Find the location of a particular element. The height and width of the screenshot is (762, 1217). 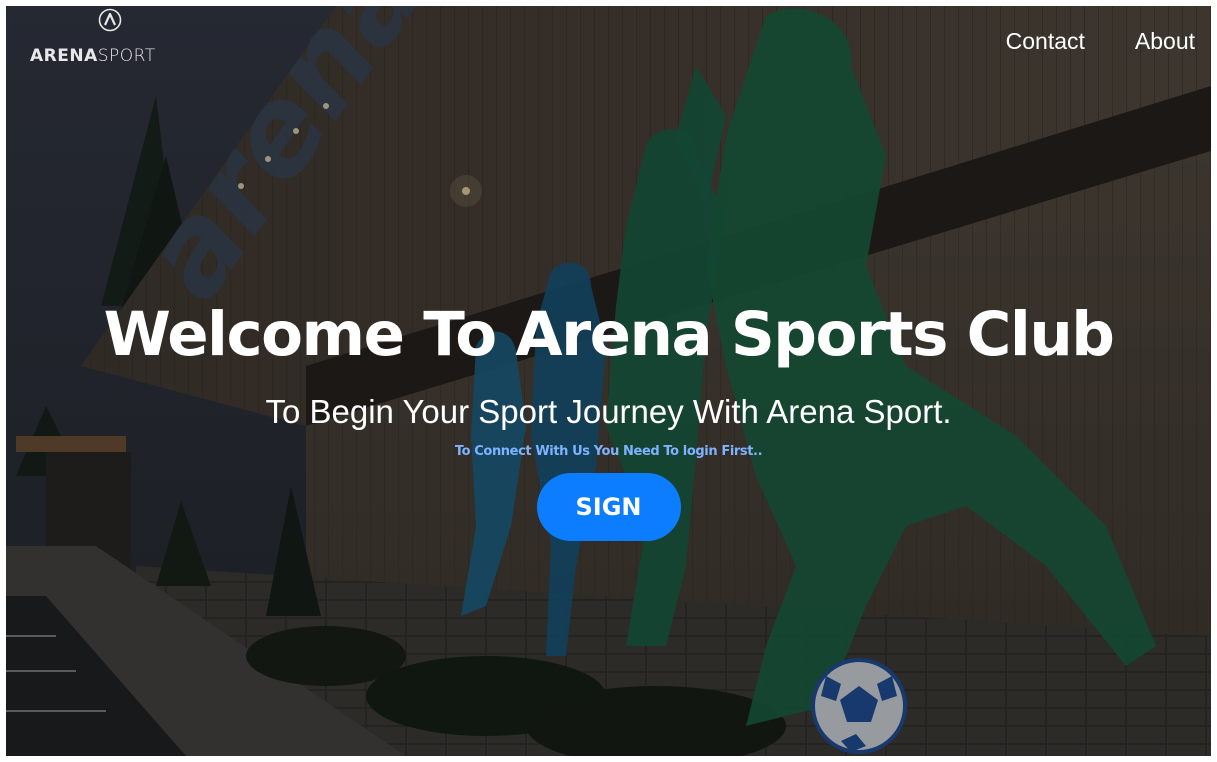

brand-name-light: SPORT is located at coordinates (126, 56).